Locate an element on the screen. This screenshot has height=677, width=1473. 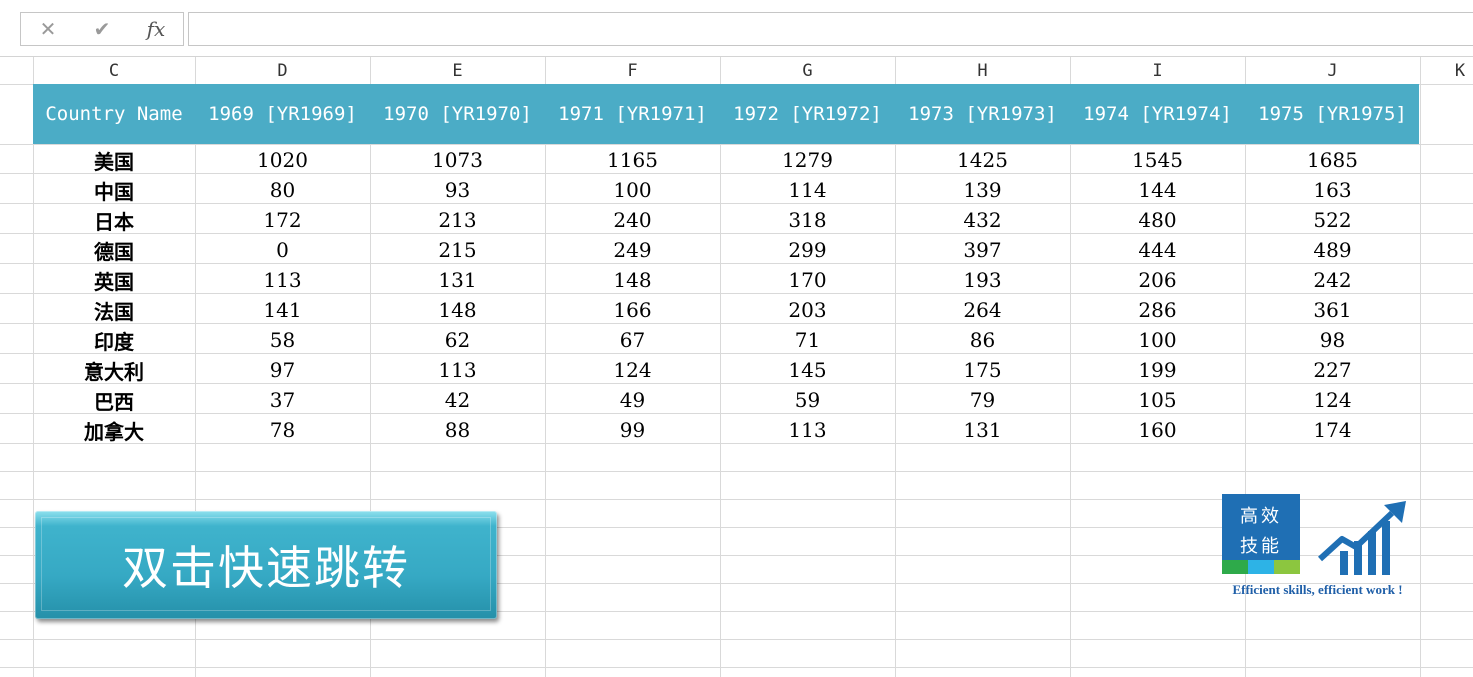
value-cell: 242 is located at coordinates (1332, 280).